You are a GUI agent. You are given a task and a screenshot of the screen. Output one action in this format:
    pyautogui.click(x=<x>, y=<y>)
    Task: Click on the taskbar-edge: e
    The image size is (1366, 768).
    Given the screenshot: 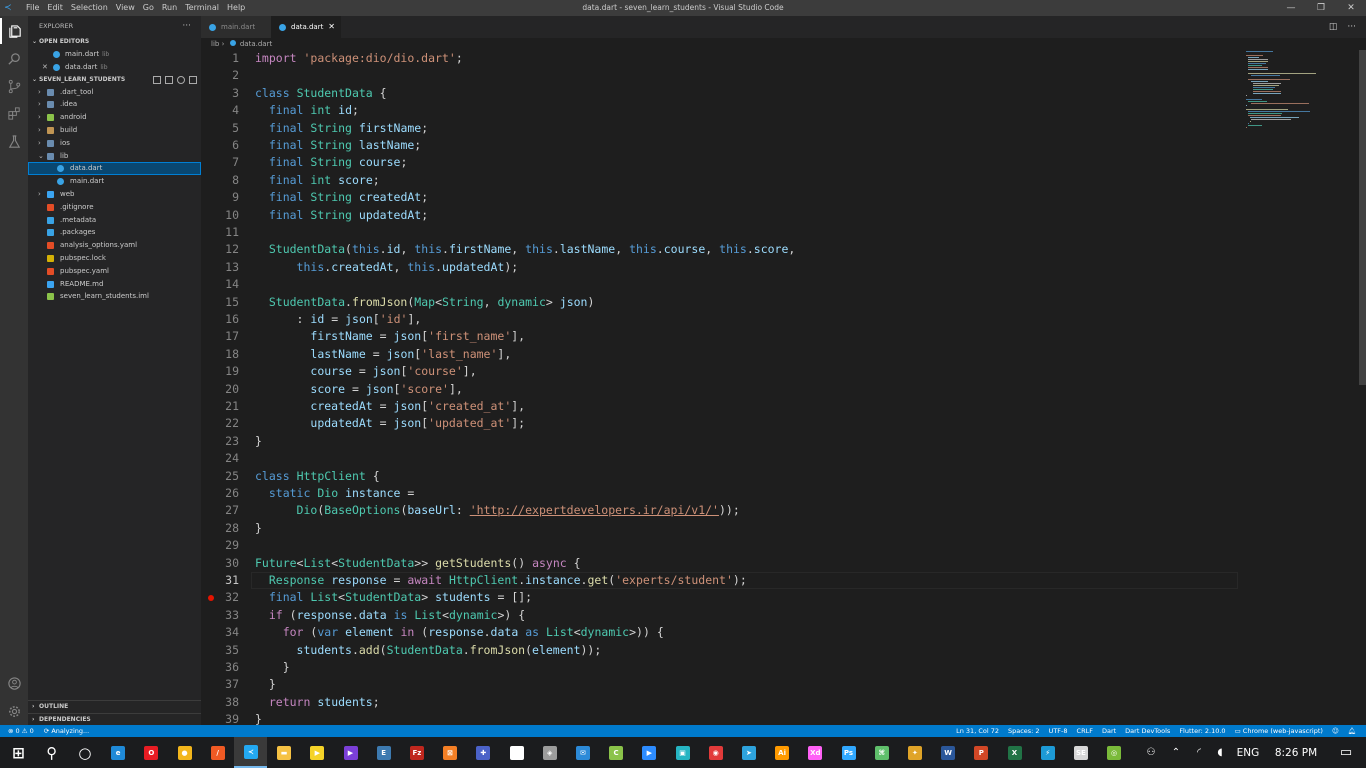 What is the action you would take?
    pyautogui.click(x=118, y=752)
    